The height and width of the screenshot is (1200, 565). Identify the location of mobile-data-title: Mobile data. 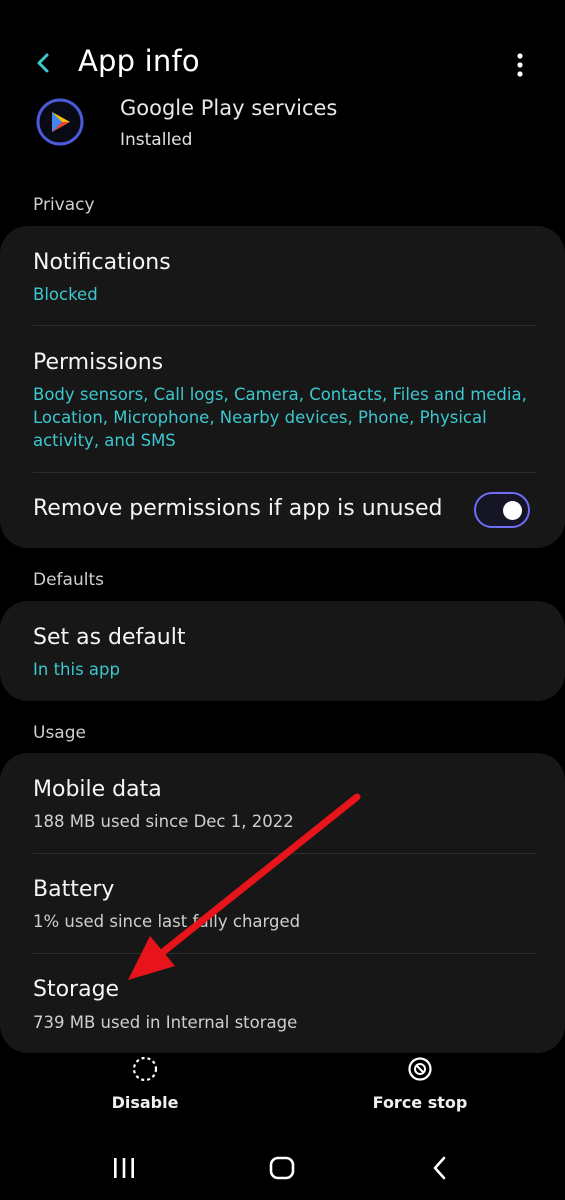
(97, 789).